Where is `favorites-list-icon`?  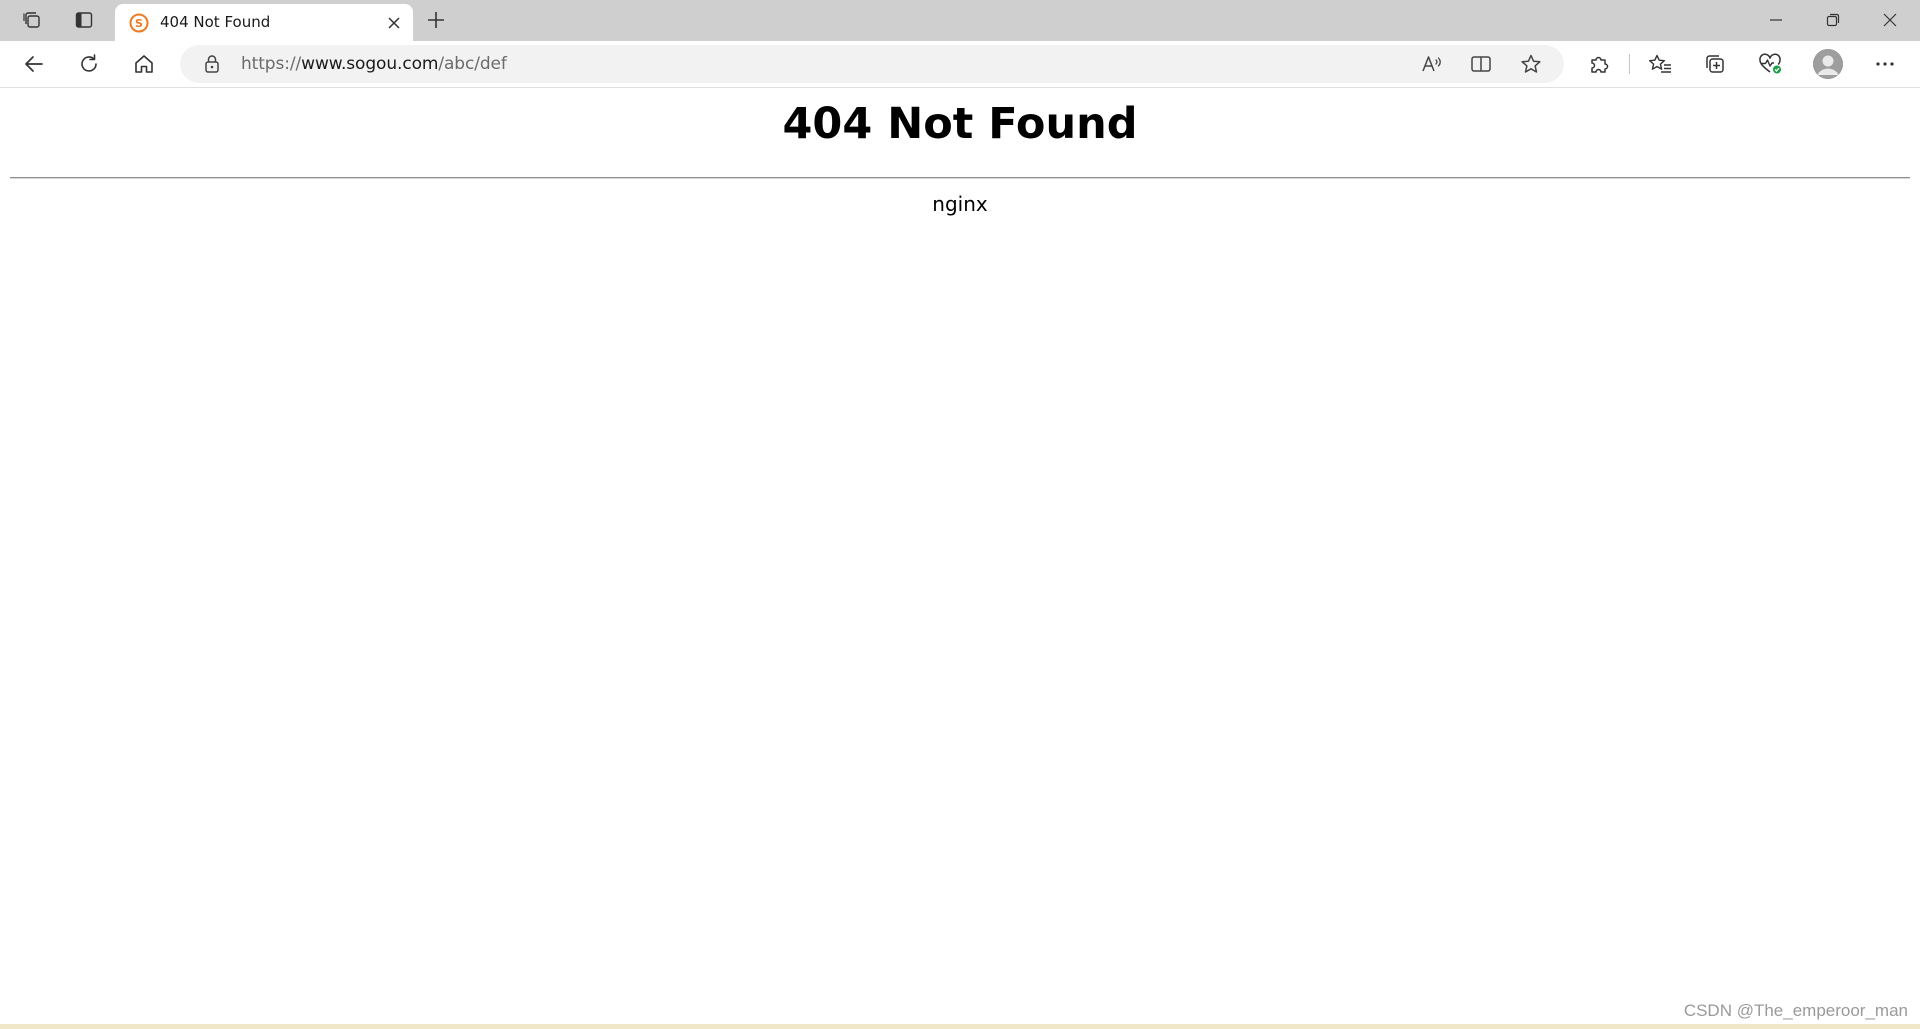
favorites-list-icon is located at coordinates (1660, 63).